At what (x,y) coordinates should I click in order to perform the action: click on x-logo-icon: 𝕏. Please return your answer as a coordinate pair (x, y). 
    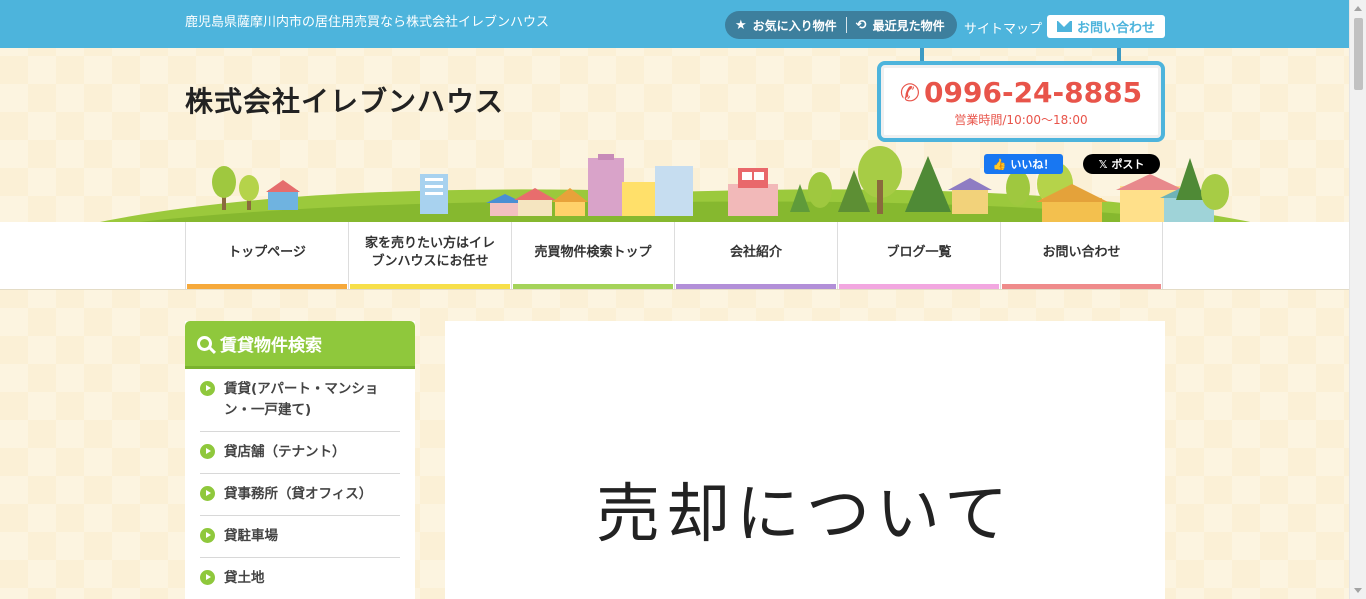
    Looking at the image, I should click on (1103, 164).